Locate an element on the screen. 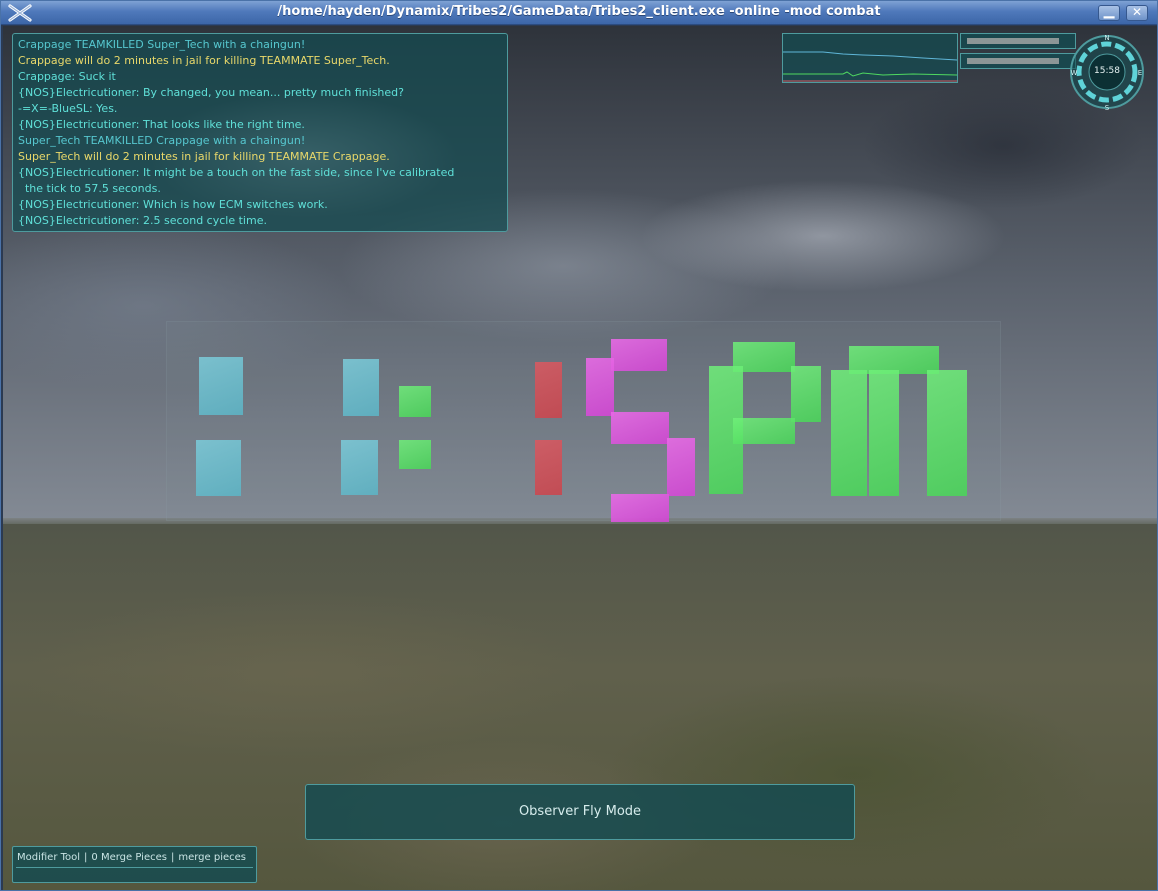 This screenshot has width=1158, height=891. compass: N E S W 15:58 is located at coordinates (1107, 72).